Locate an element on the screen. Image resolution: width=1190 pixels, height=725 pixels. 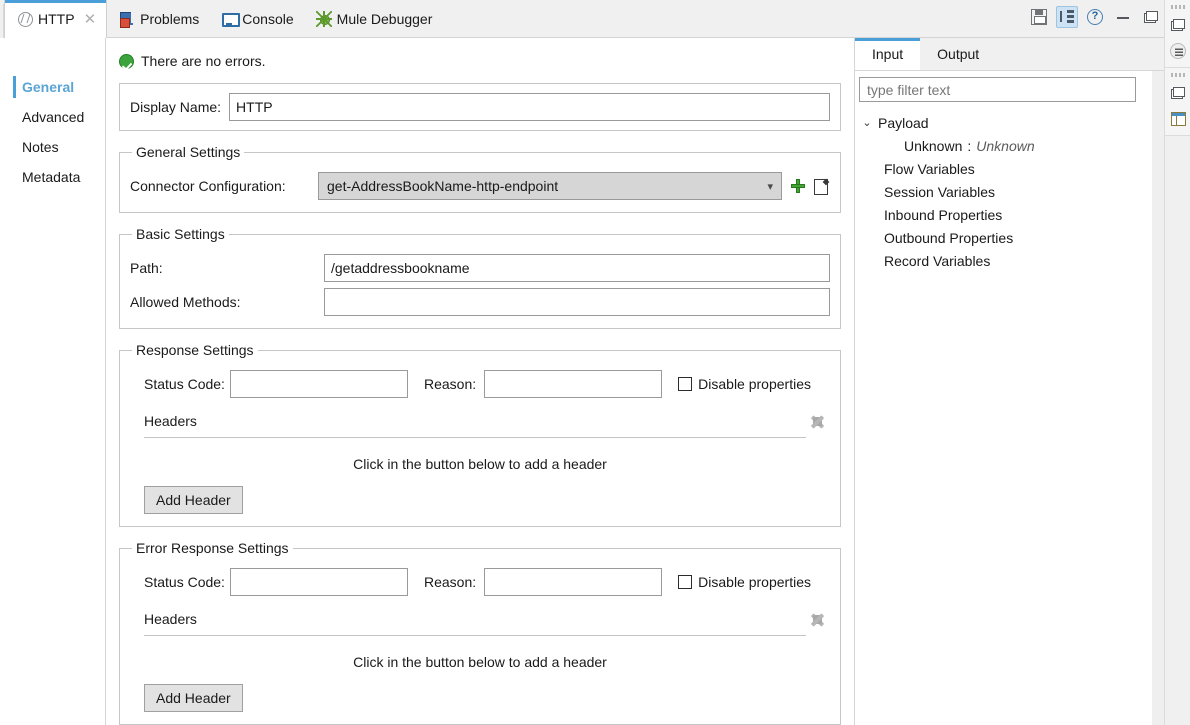
save-icon is located at coordinates (1039, 17).